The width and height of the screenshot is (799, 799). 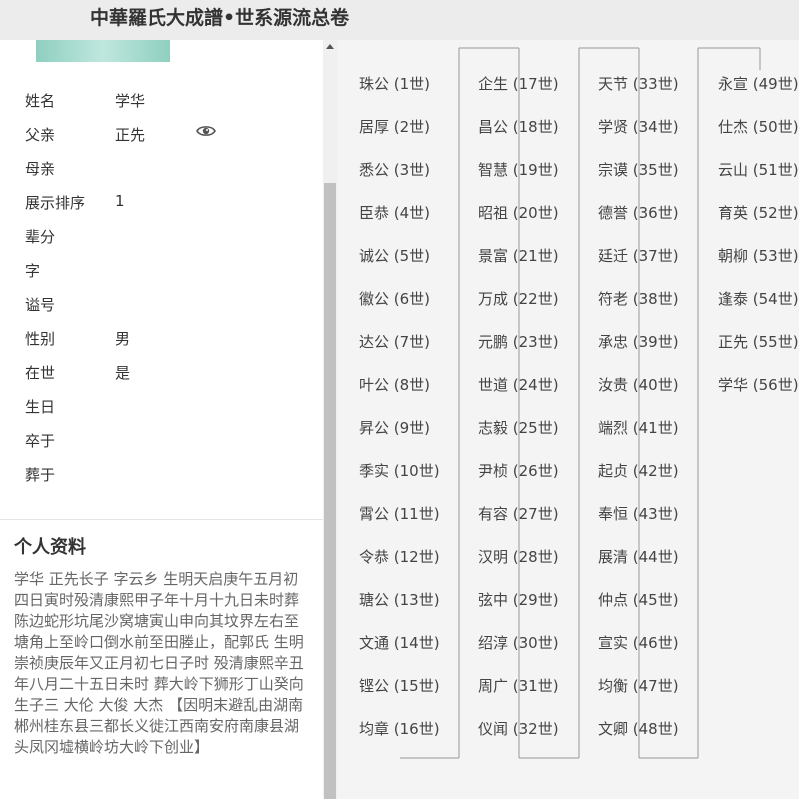 What do you see at coordinates (758, 126) in the screenshot?
I see `generation-item: 仕杰 (50世)` at bounding box center [758, 126].